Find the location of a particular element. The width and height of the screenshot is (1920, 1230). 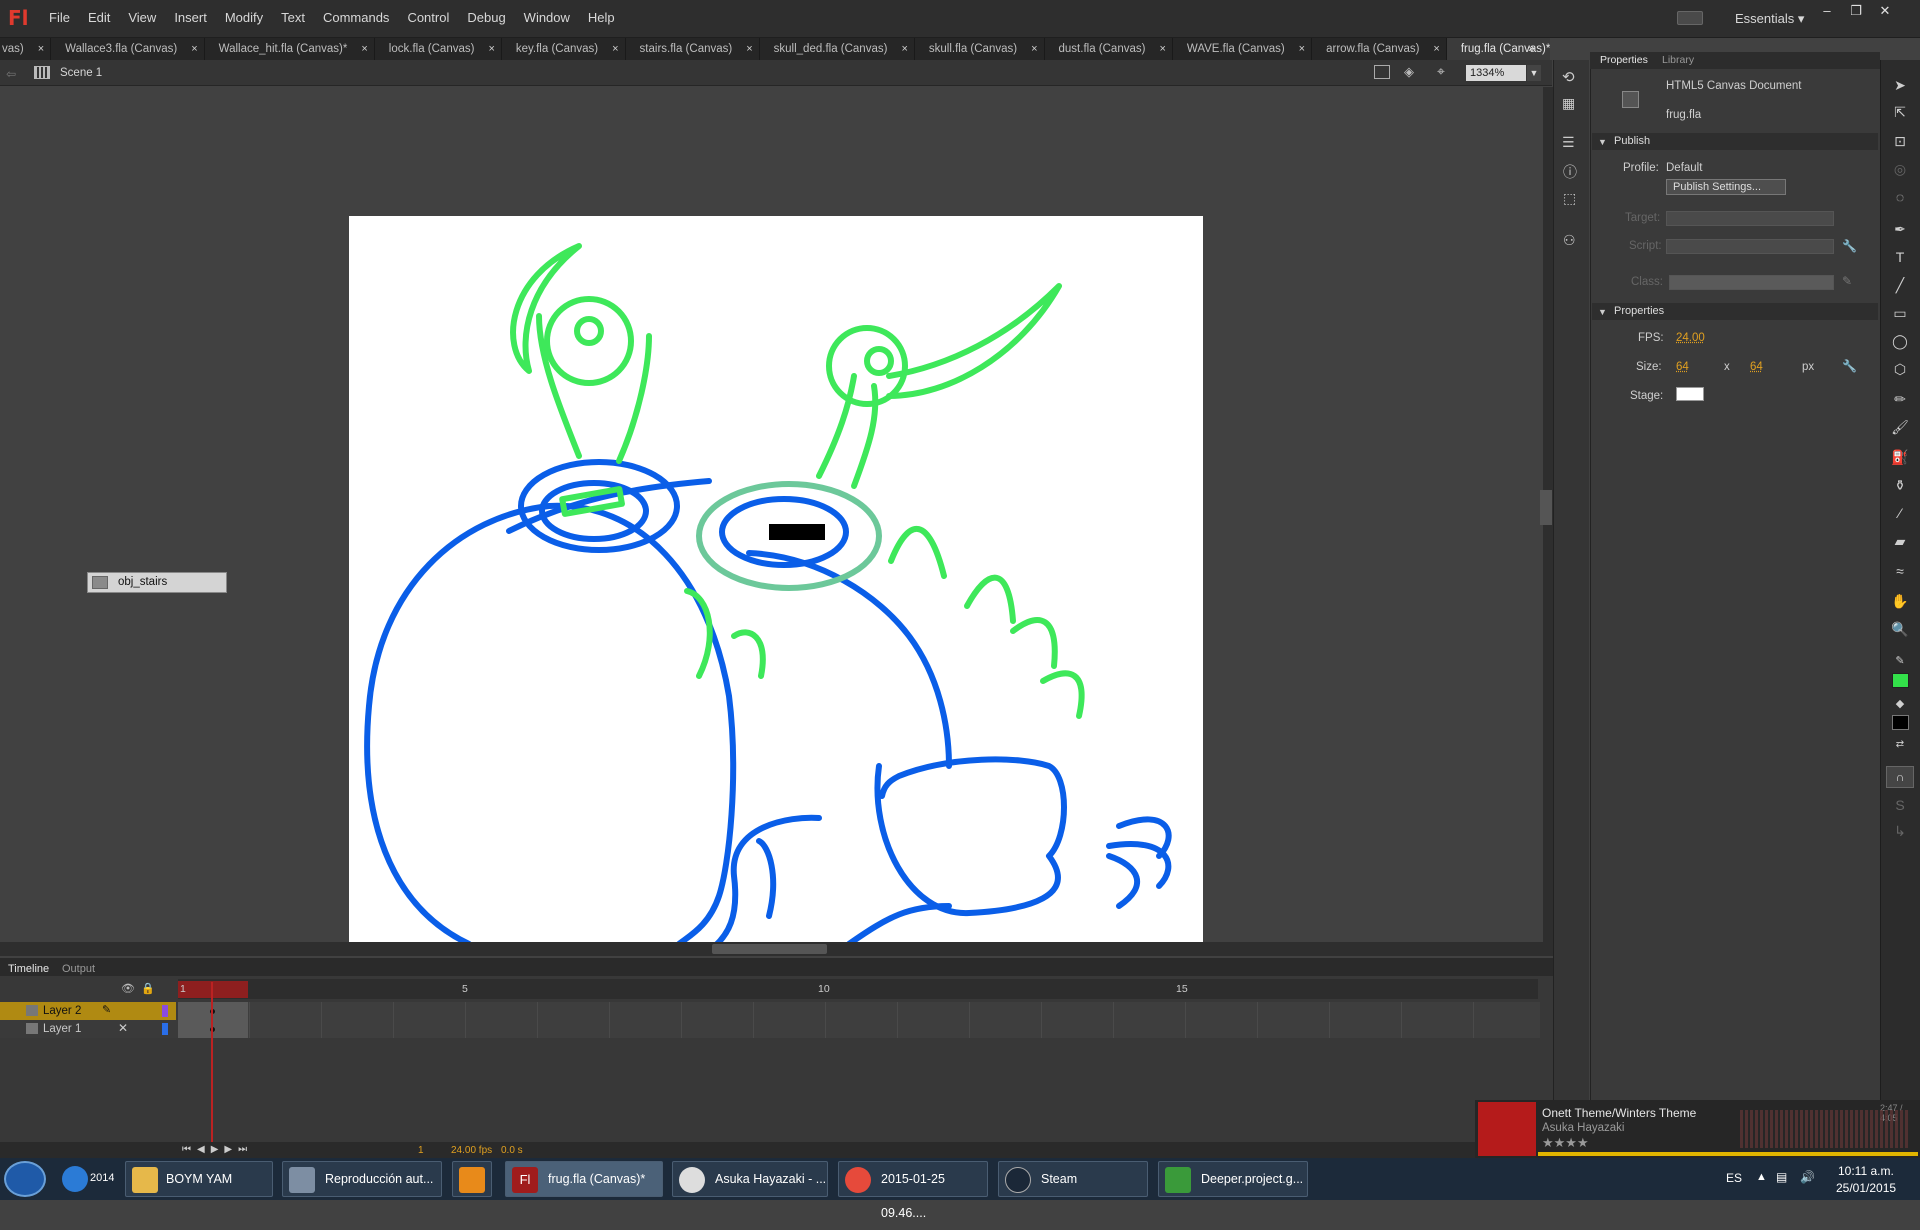

back-arrow-icon: ⇦ is located at coordinates (11, 74).